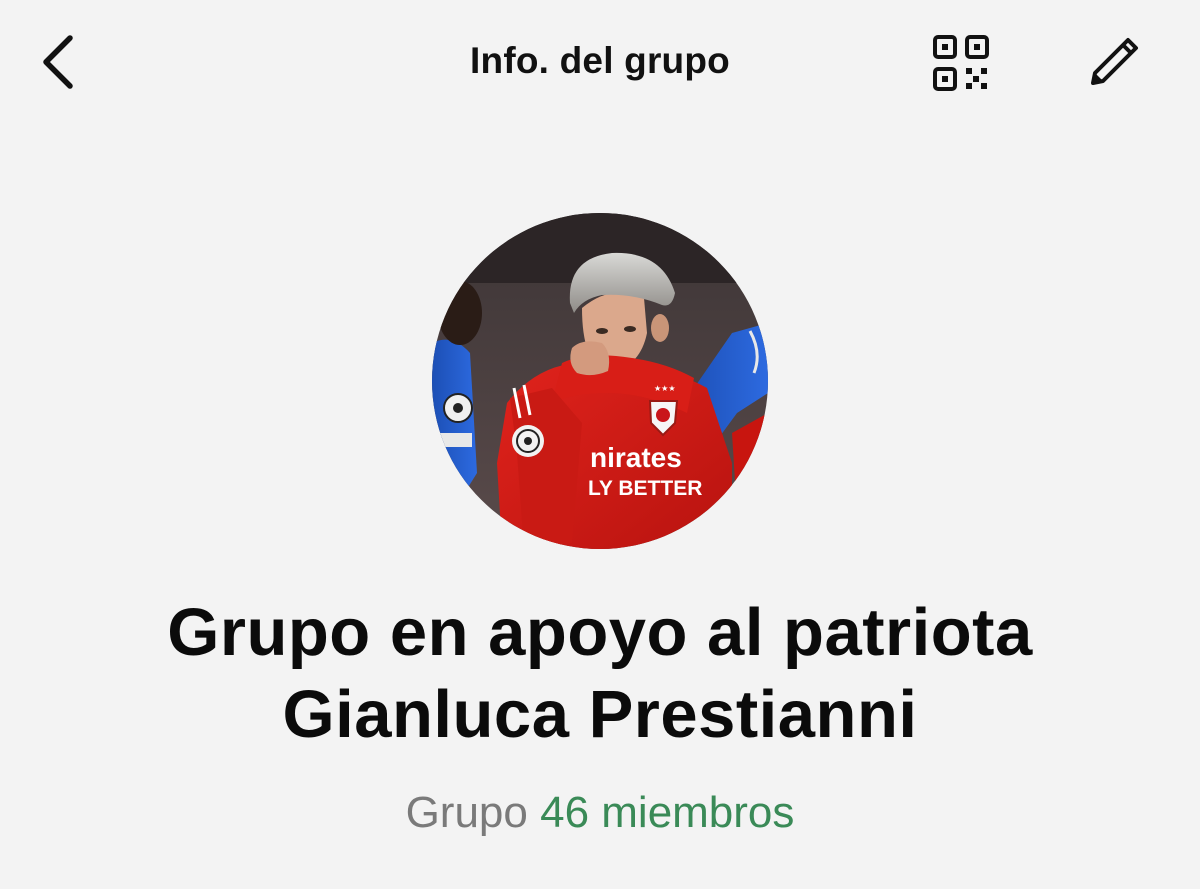 The image size is (1200, 889). I want to click on group-name-line2: Gianluca Prestianni, so click(600, 714).